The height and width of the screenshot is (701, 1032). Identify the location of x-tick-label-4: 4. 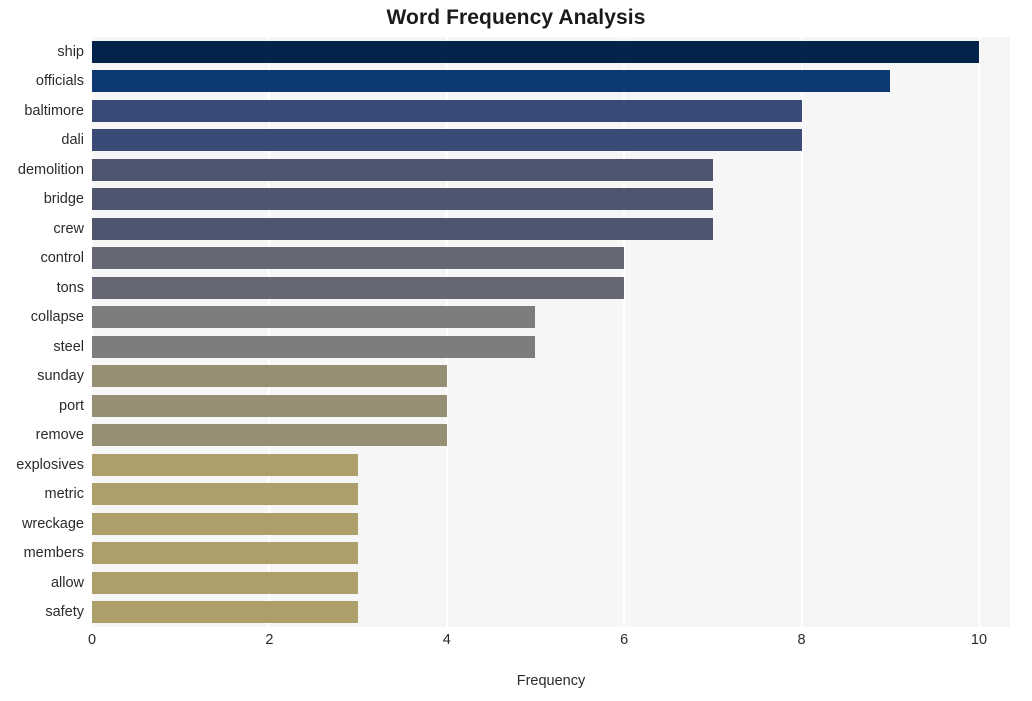
(446, 640).